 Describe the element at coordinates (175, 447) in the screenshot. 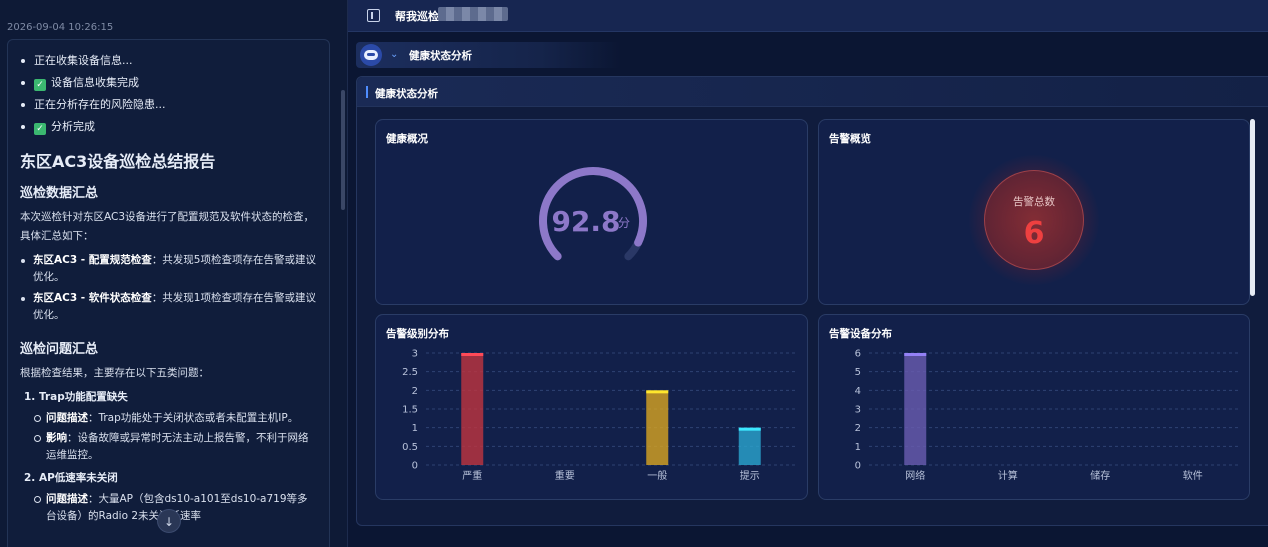

I see `list-item: 影响：设备故障或异常时无法主动上报告警，不利于网络运维监控。` at that location.